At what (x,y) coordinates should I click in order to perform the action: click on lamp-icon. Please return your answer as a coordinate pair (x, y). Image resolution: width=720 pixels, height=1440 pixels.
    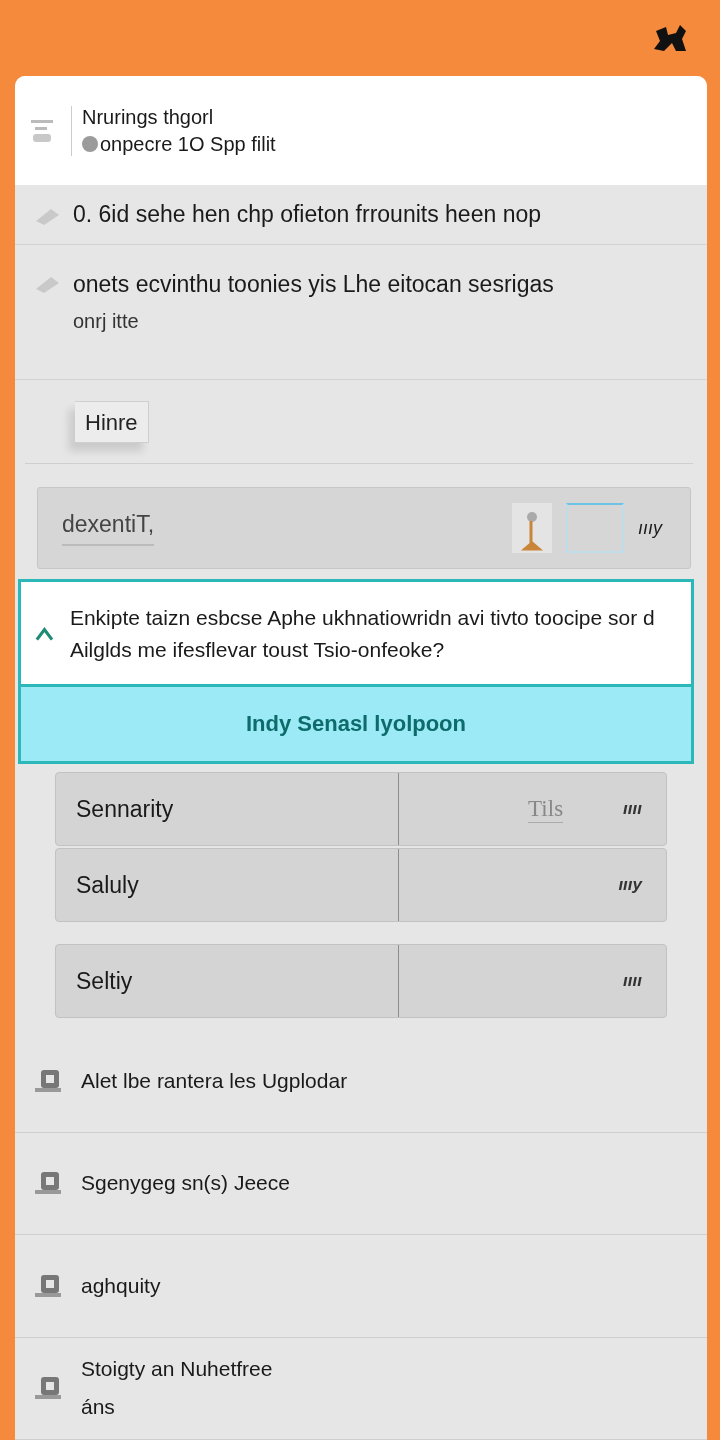
    Looking at the image, I should click on (532, 528).